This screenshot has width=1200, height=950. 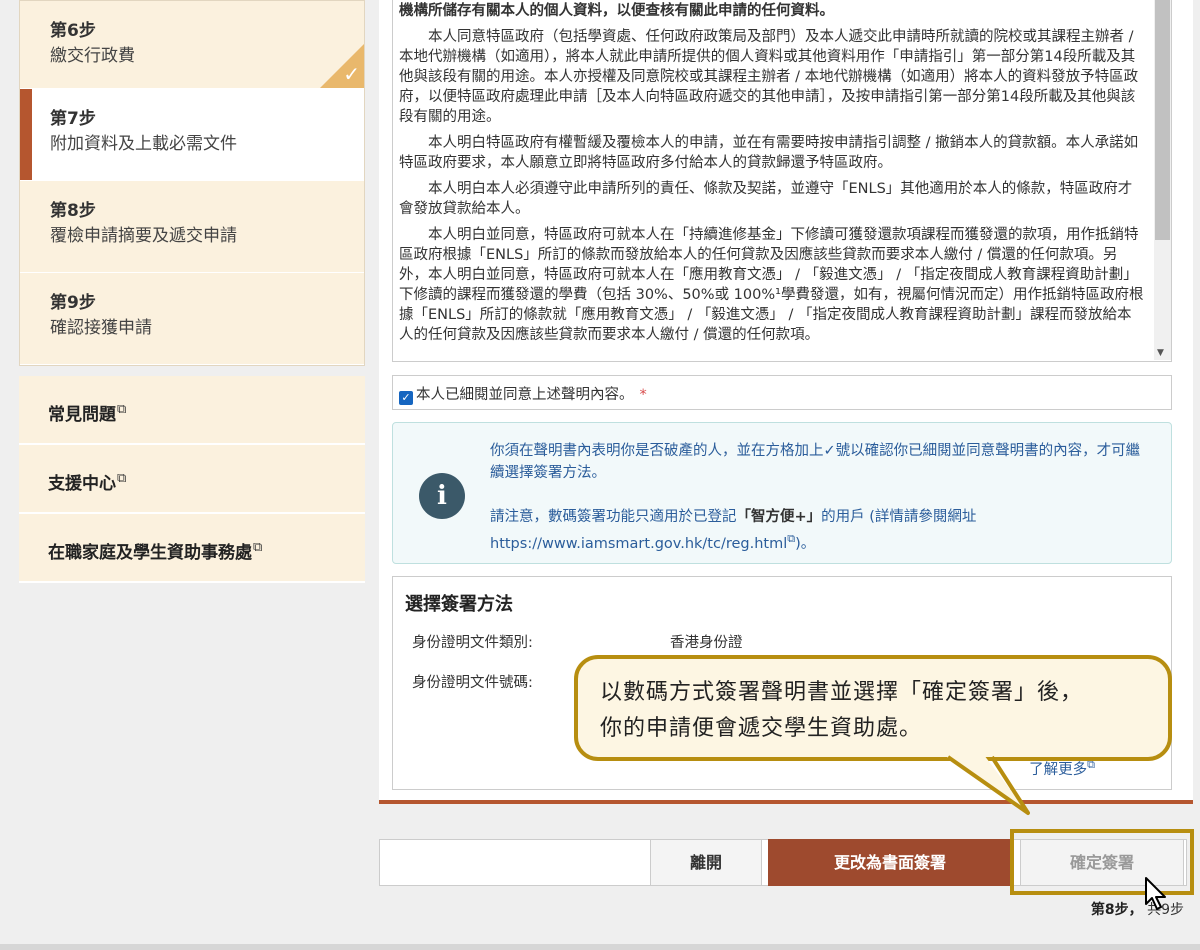 I want to click on agree-checkbox-row: ✓ 本人已細閱並同意上述聲明內容。 *, so click(x=782, y=392).